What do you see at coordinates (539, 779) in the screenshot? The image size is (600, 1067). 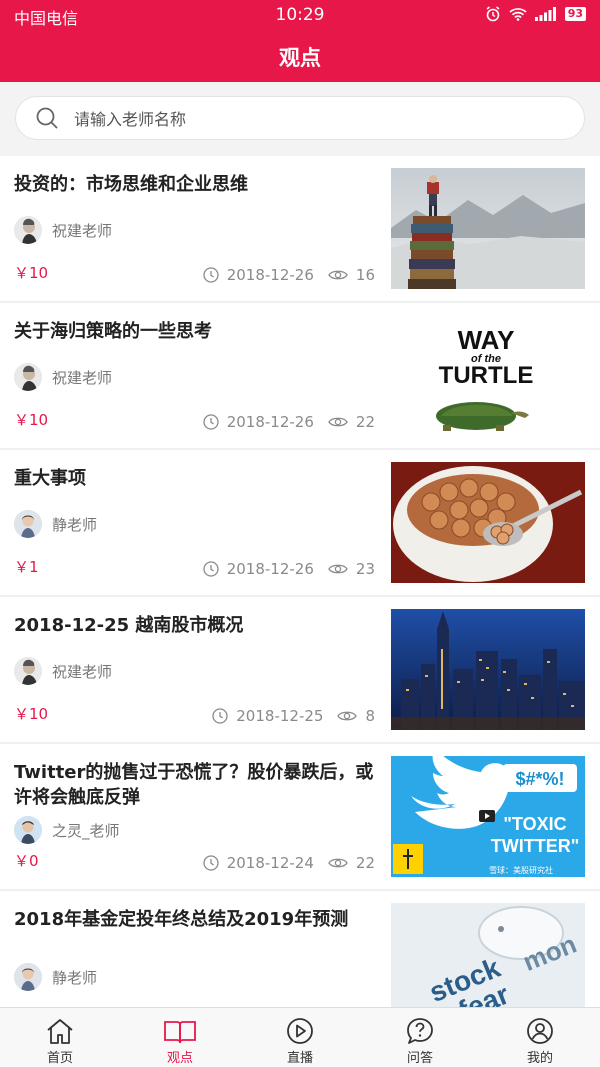 I see `cover-bubble-text: $#*%!` at bounding box center [539, 779].